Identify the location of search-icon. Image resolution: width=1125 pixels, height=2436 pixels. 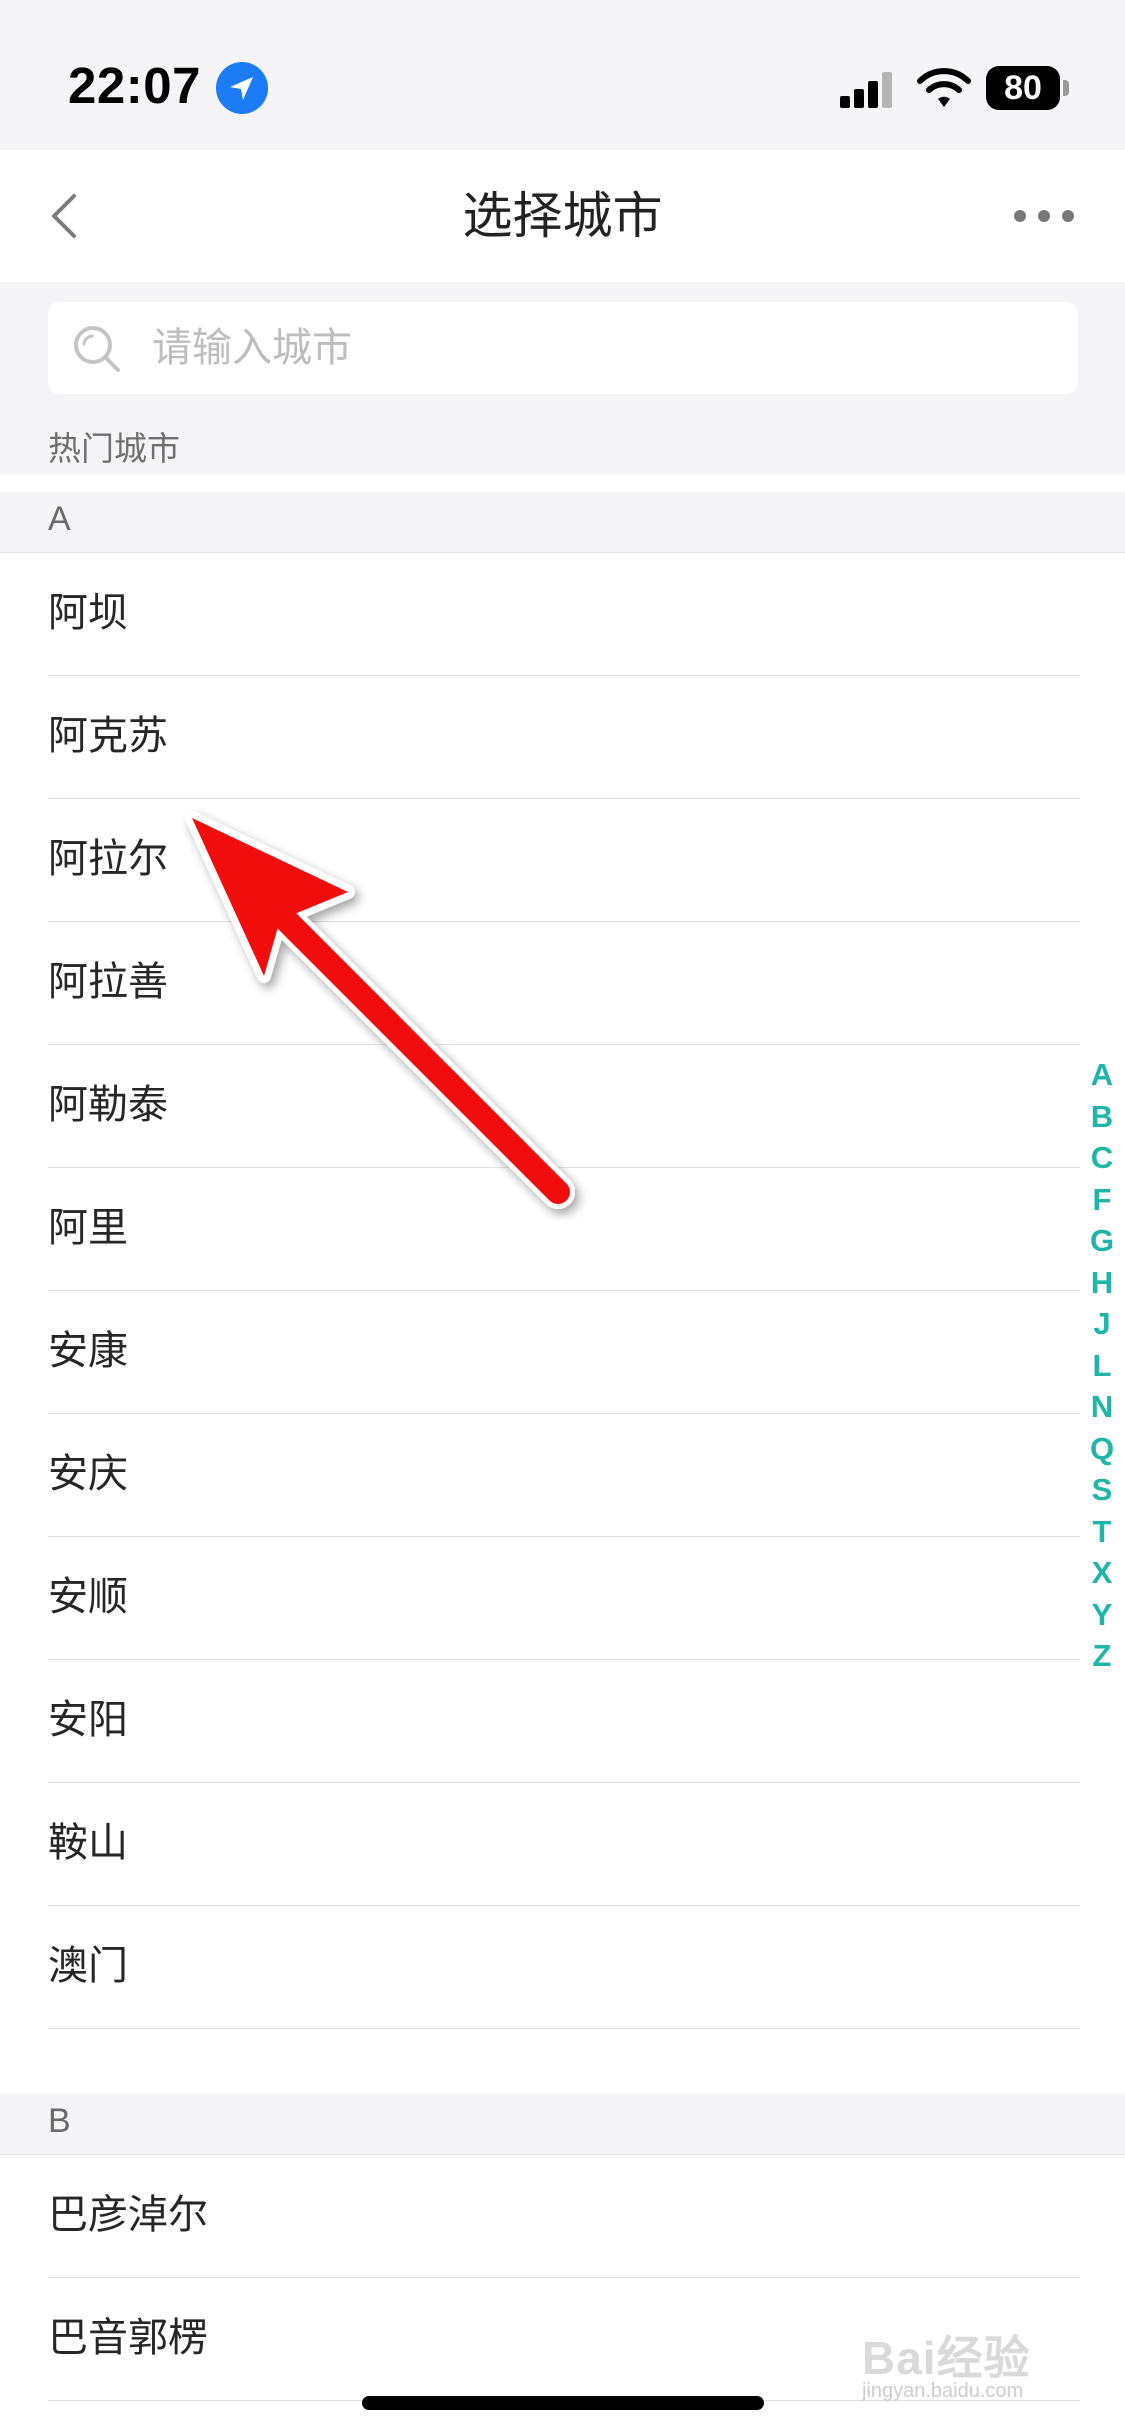
(97, 349).